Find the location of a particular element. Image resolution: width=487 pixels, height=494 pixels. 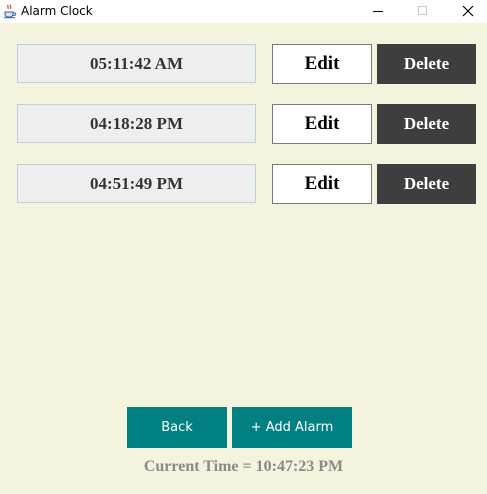

maximize-icon is located at coordinates (423, 11).